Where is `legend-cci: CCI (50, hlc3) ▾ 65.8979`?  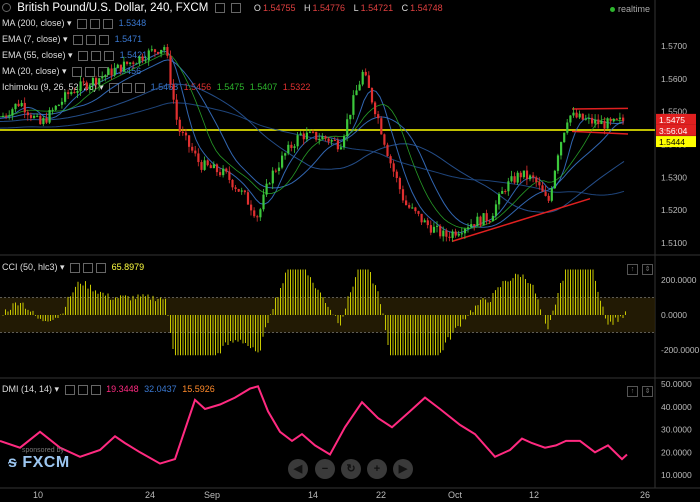
legend-cci: CCI (50, hlc3) ▾ 65.8979 is located at coordinates (73, 267).